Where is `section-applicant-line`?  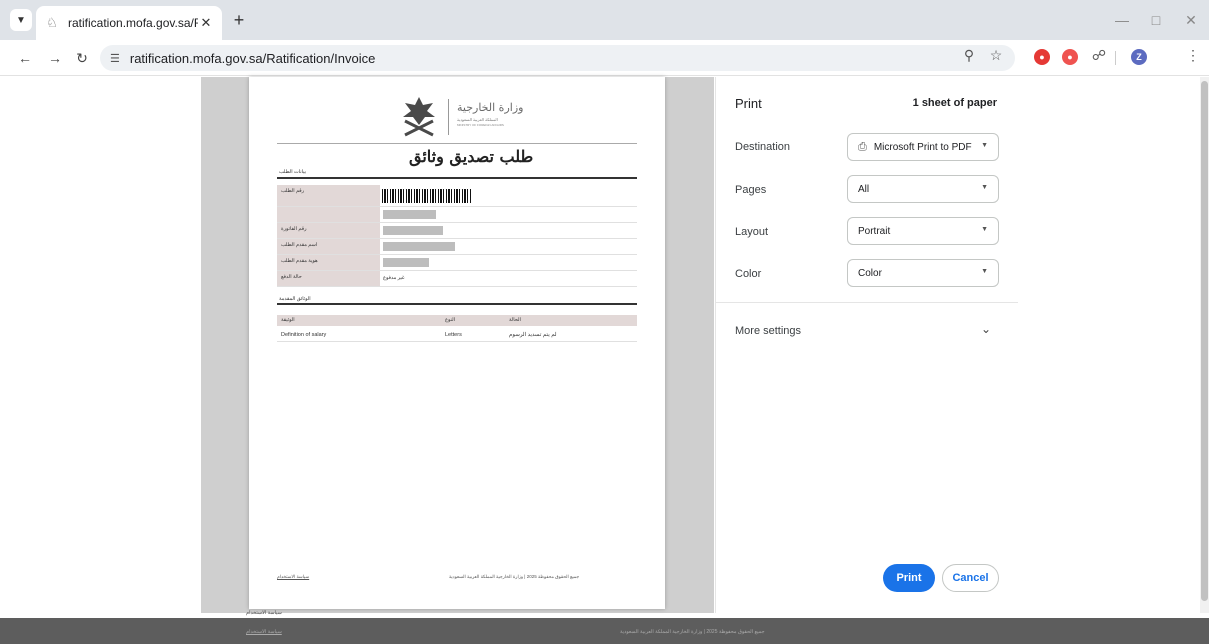 section-applicant-line is located at coordinates (457, 178).